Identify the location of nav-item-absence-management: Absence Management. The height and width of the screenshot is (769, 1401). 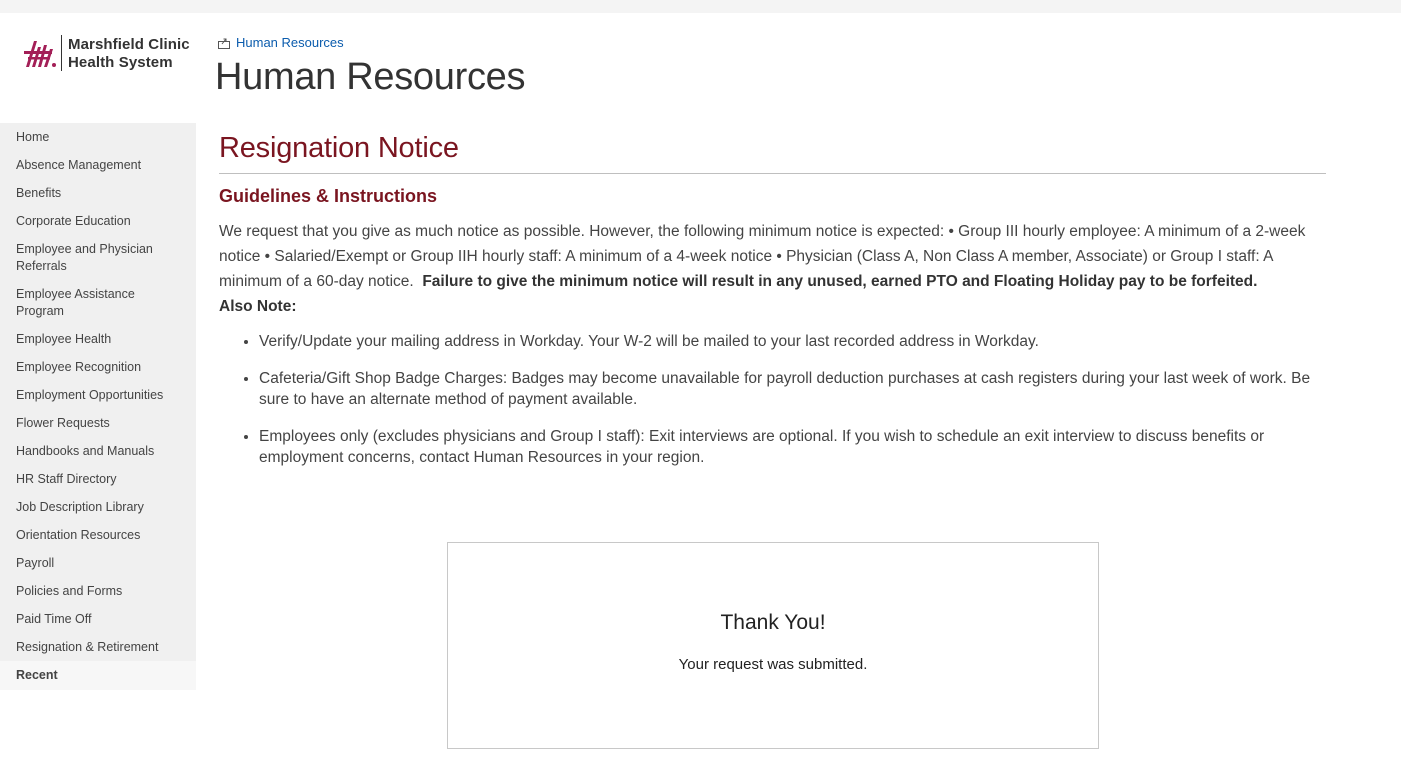
(98, 165).